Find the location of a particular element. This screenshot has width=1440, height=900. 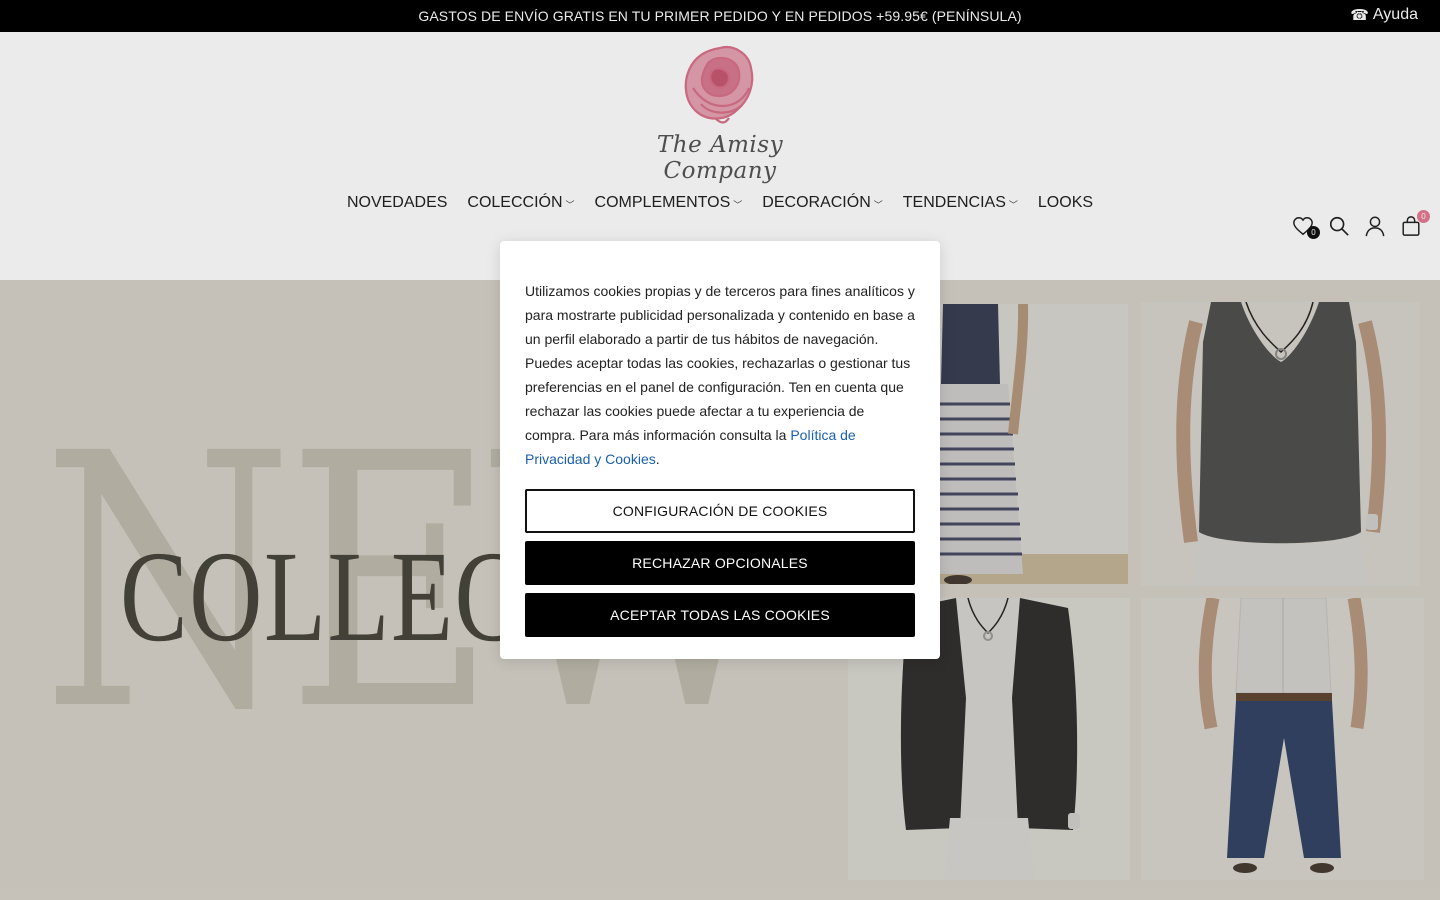

cookie-text-end: . is located at coordinates (657, 459).